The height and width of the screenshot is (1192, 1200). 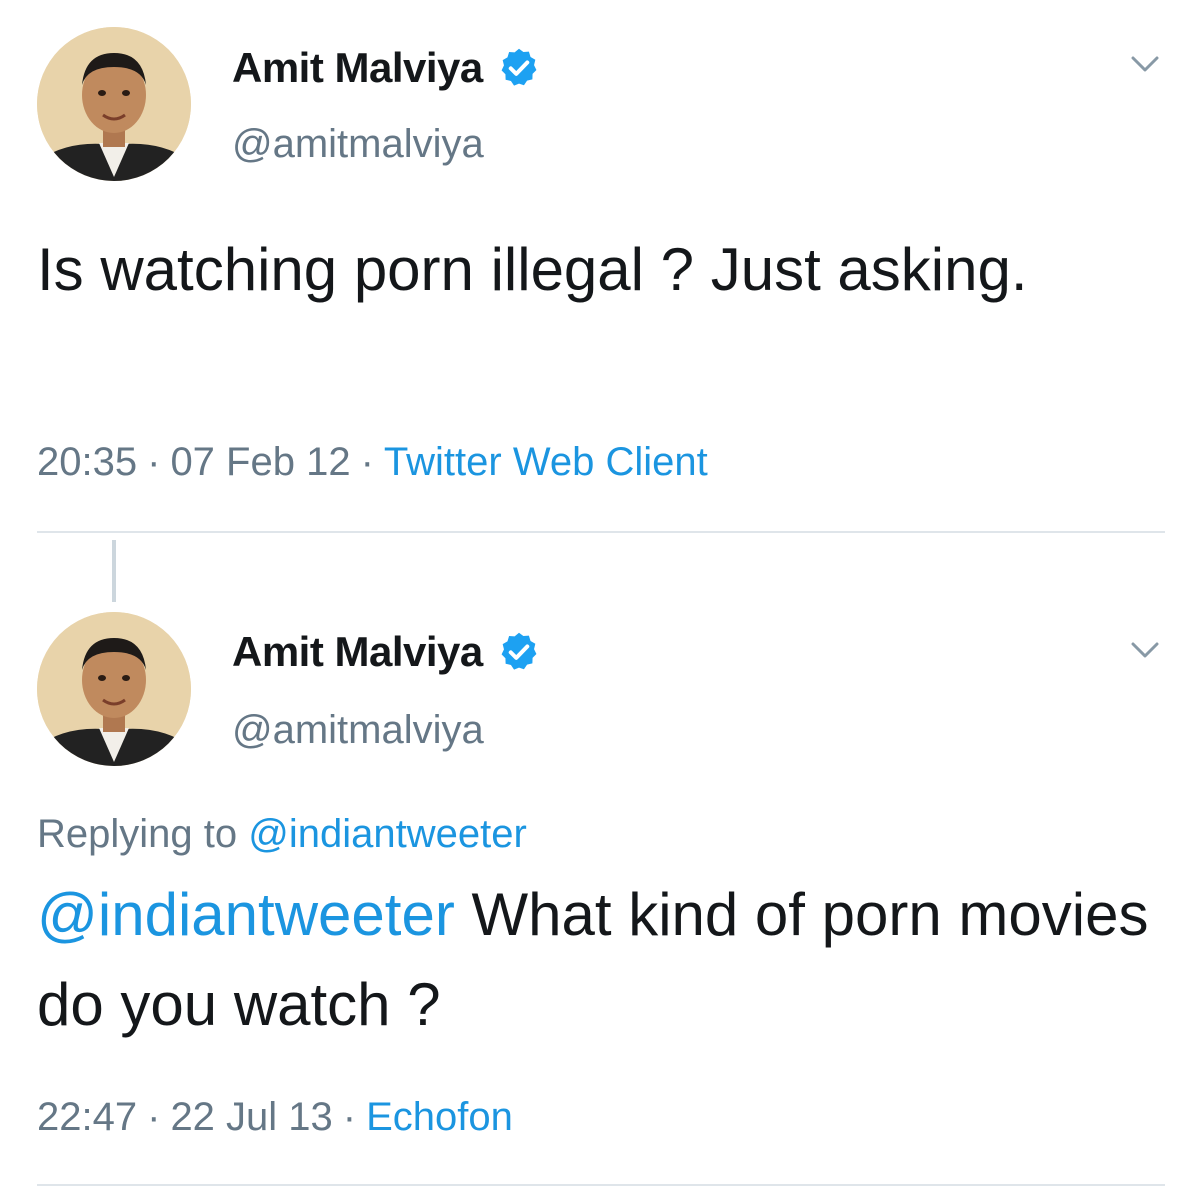 I want to click on tweet-meta: 22:47 · 22 Jul 13 · Echofon, so click(x=275, y=1117).